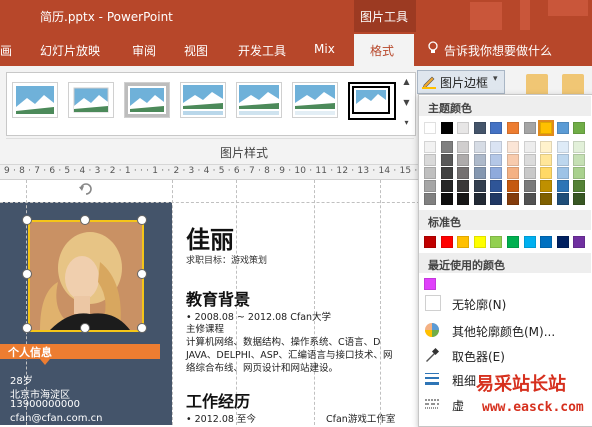  I want to click on tab-view: 视图, so click(196, 50).